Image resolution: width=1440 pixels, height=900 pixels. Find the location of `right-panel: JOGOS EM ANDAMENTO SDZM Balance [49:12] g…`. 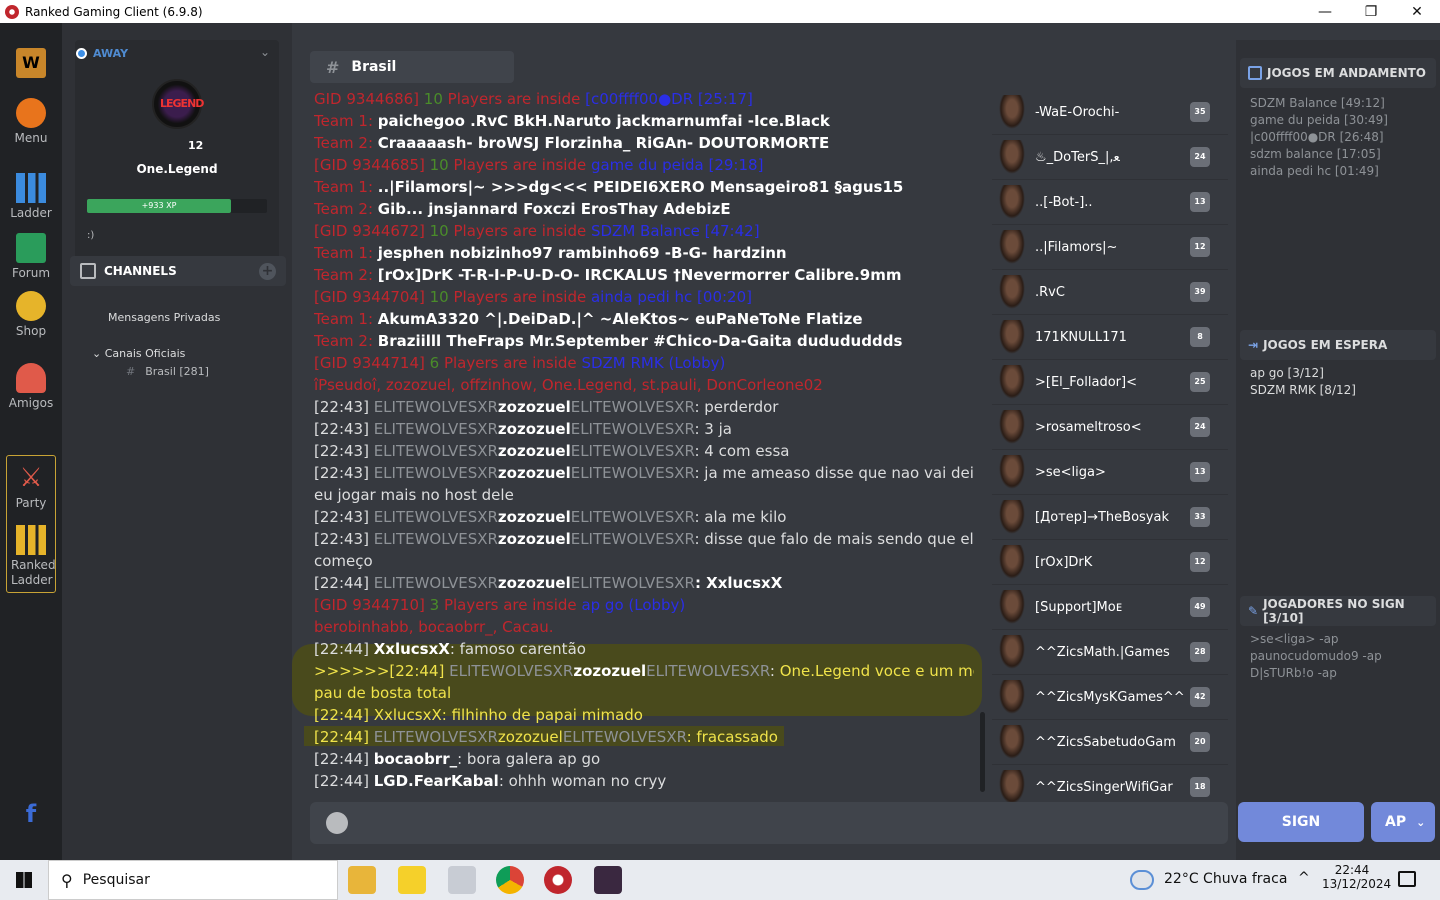

right-panel: JOGOS EM ANDAMENTO SDZM Balance [49:12] g… is located at coordinates (1338, 450).